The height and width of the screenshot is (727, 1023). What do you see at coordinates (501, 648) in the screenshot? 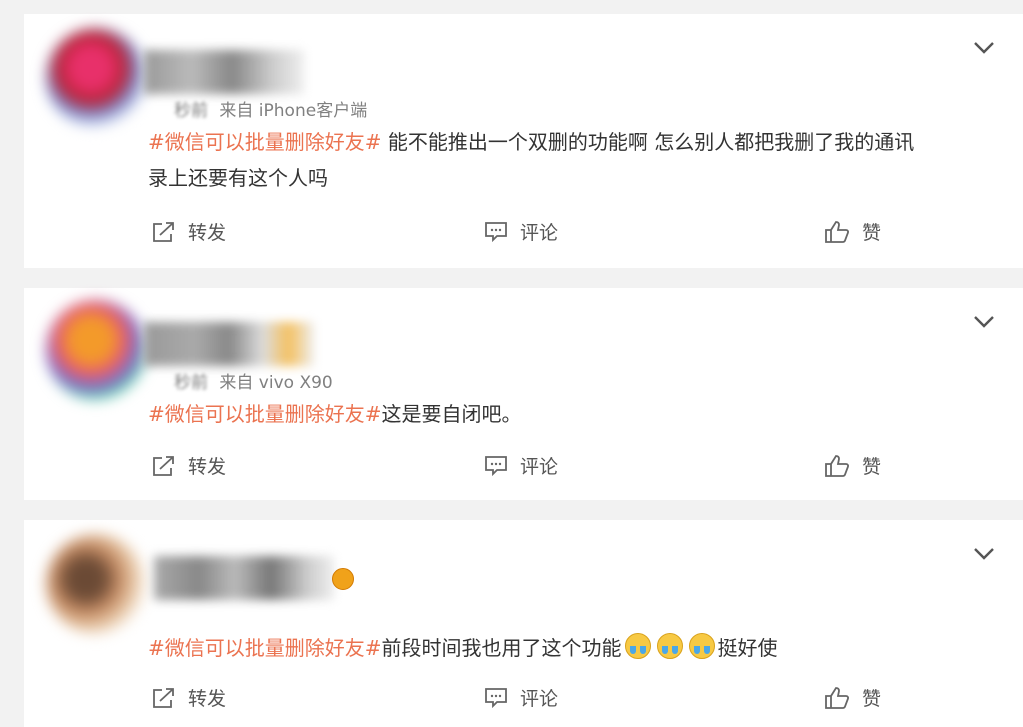
I see `comment-text-line: 前段时间我也用了这个功能` at bounding box center [501, 648].